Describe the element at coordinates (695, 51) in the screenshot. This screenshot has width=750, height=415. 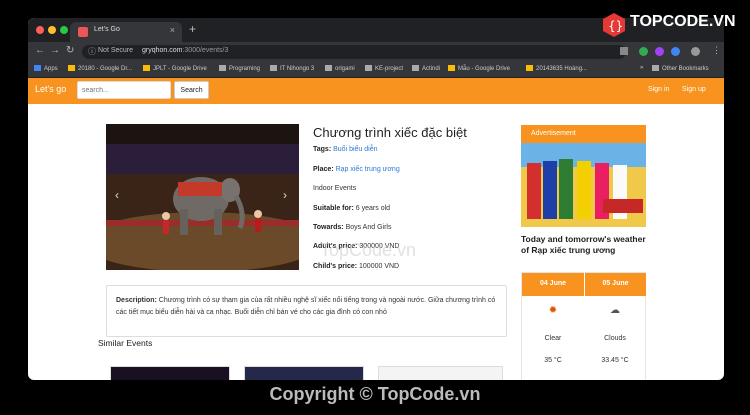
I see `profile-avatar-icon` at that location.